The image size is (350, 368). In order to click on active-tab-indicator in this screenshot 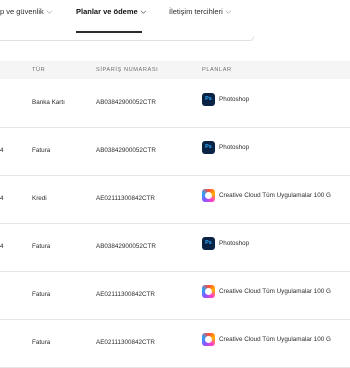, I will do `click(109, 32)`.